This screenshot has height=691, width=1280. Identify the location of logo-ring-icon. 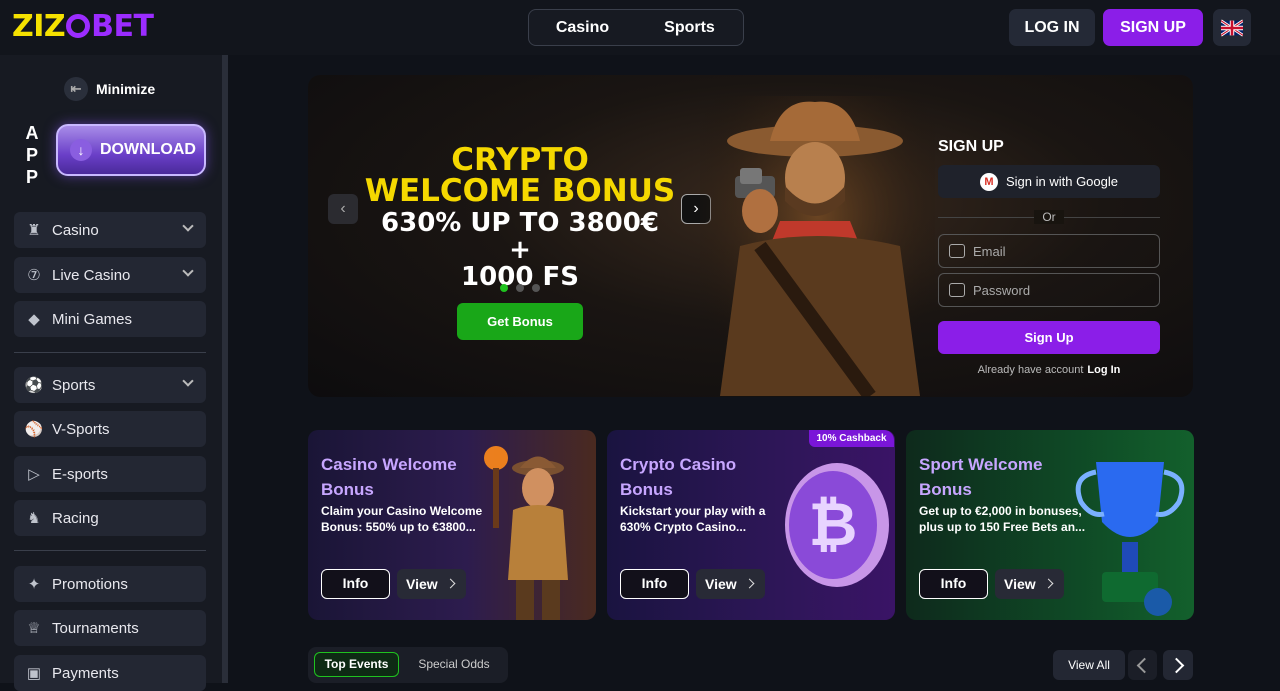
(78, 26).